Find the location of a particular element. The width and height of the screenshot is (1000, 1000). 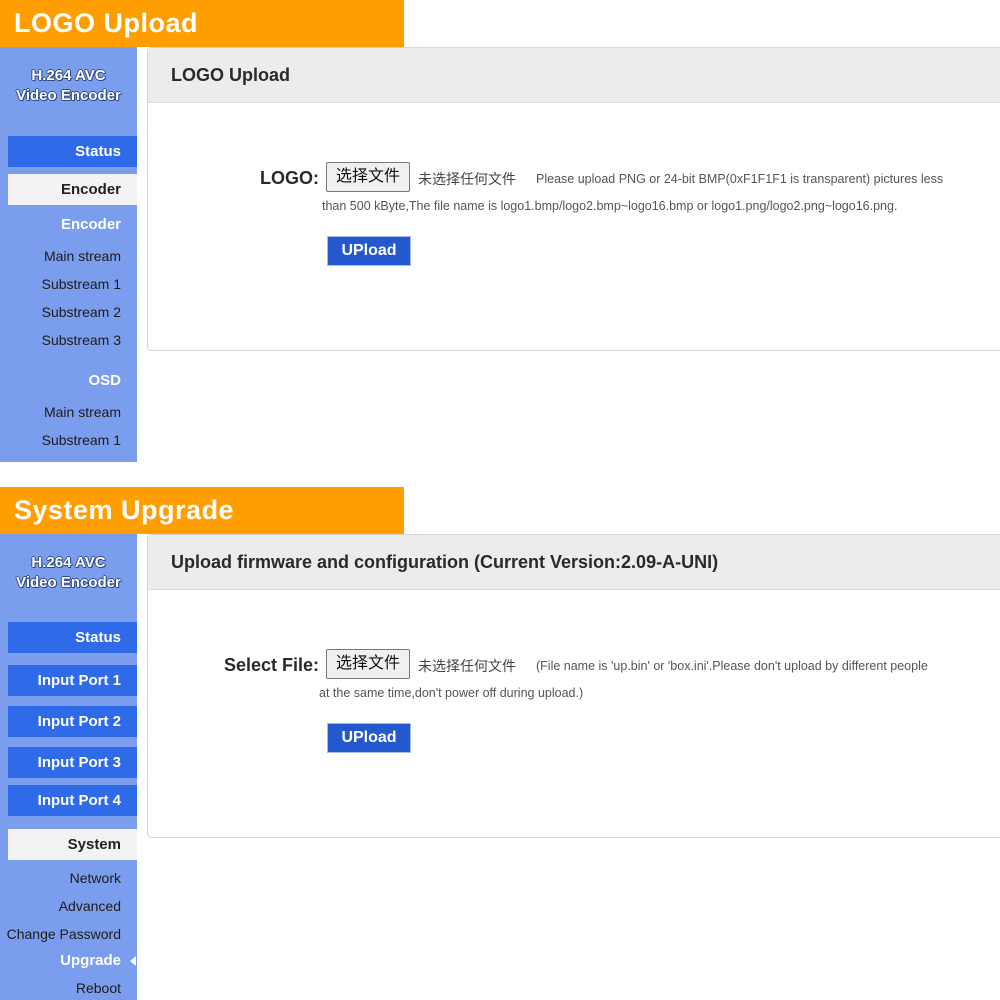

nav-osd-heading: OSD is located at coordinates (104, 380).